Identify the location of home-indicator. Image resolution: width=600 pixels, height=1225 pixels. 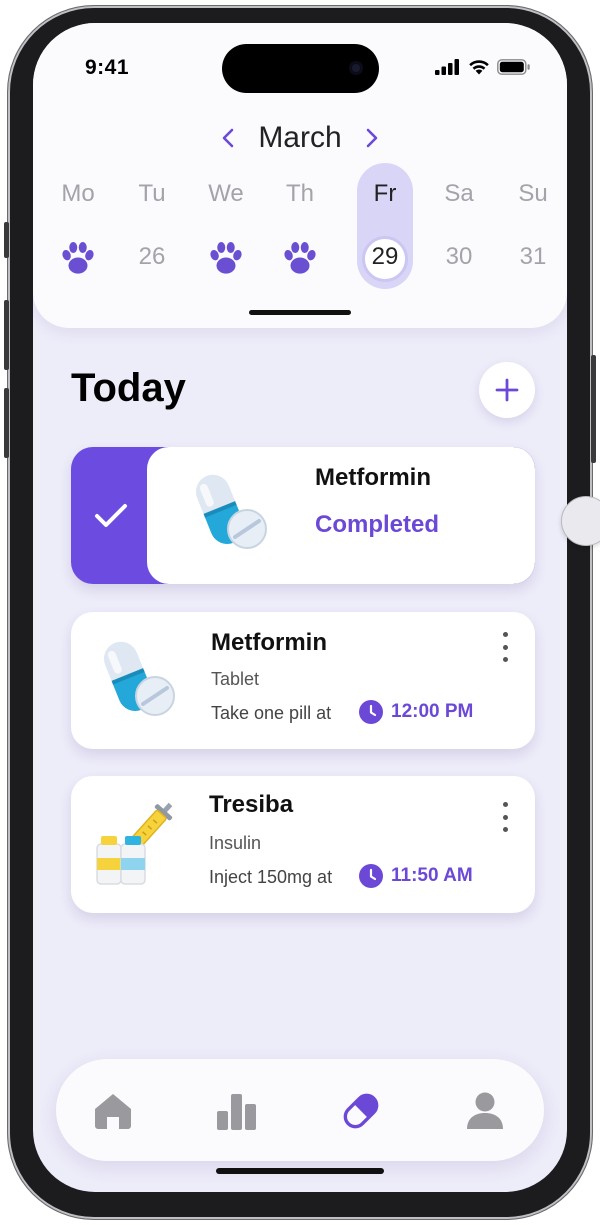
(300, 1171).